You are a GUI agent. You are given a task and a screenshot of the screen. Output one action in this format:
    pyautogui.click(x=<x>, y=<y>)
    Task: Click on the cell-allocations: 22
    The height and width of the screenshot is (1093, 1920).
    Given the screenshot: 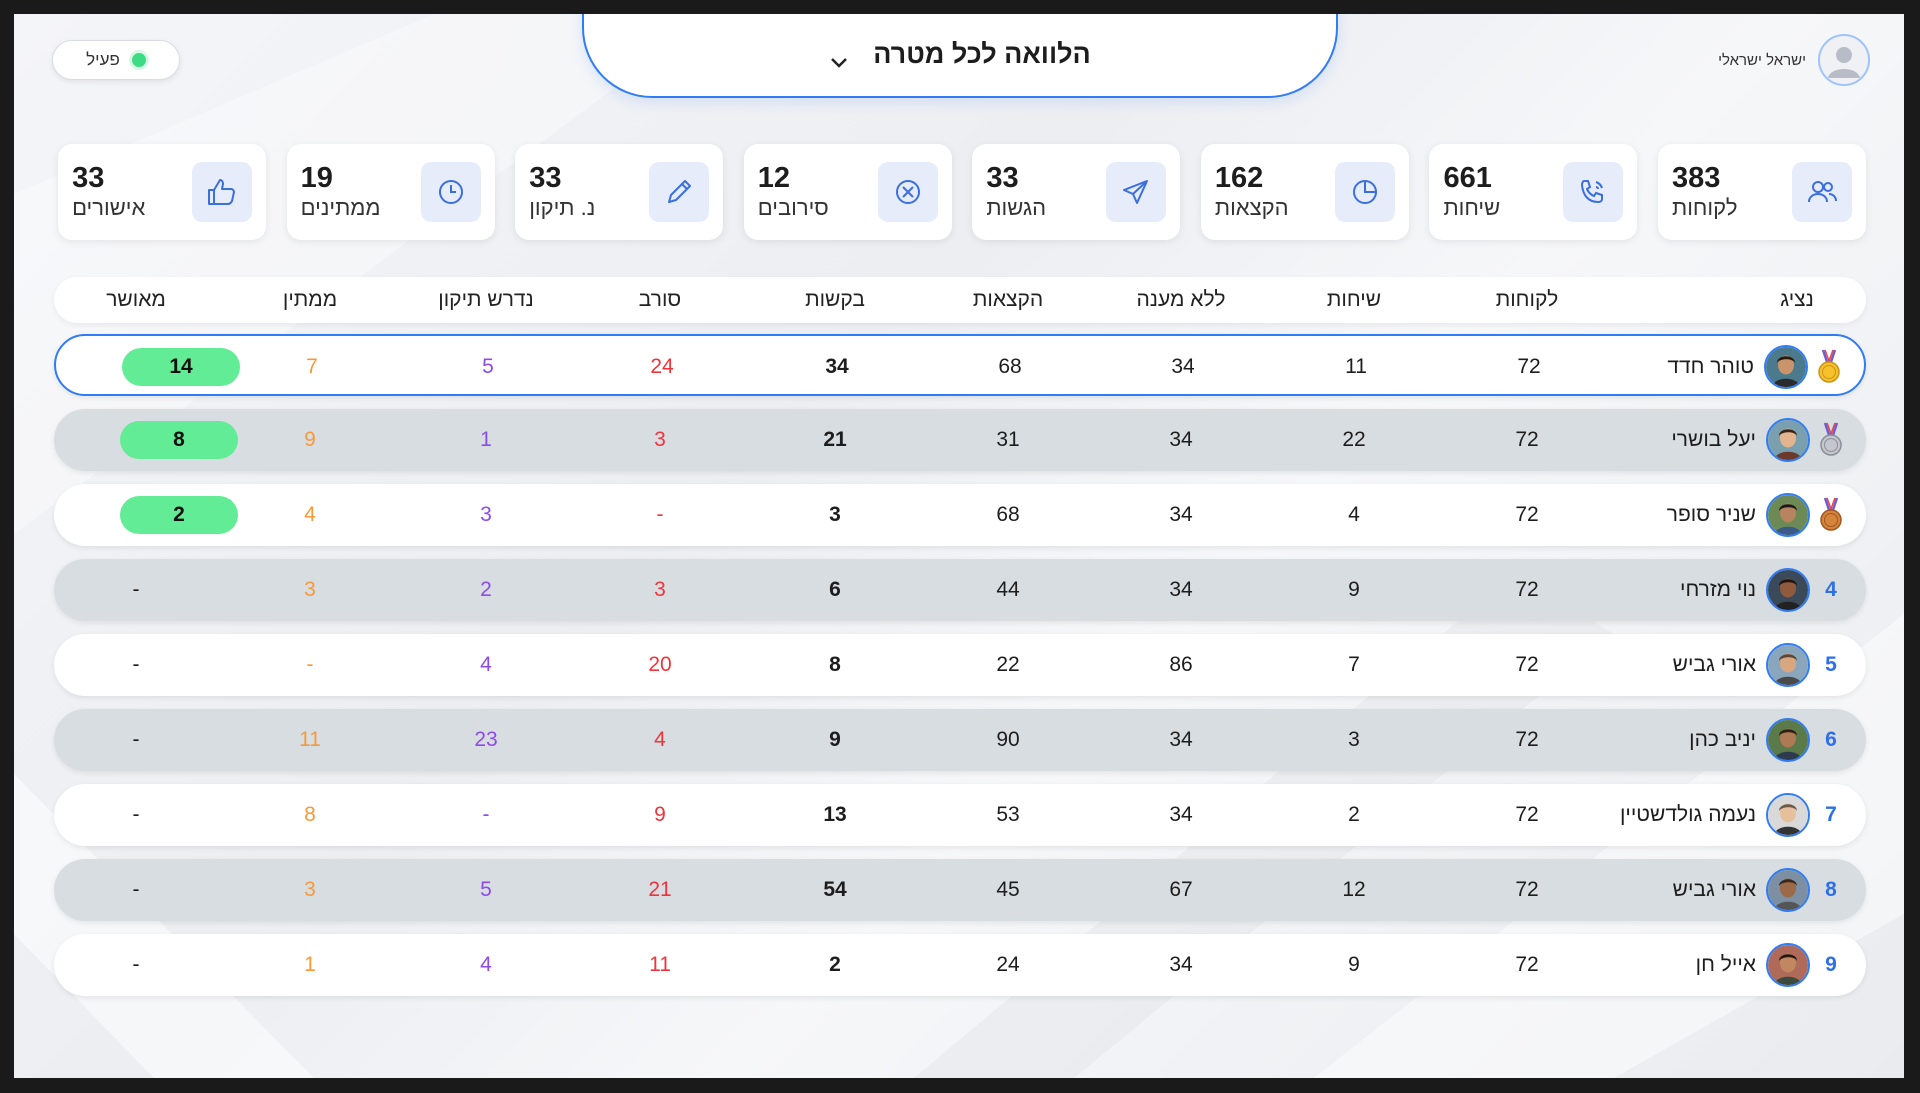 What is the action you would take?
    pyautogui.click(x=1008, y=664)
    